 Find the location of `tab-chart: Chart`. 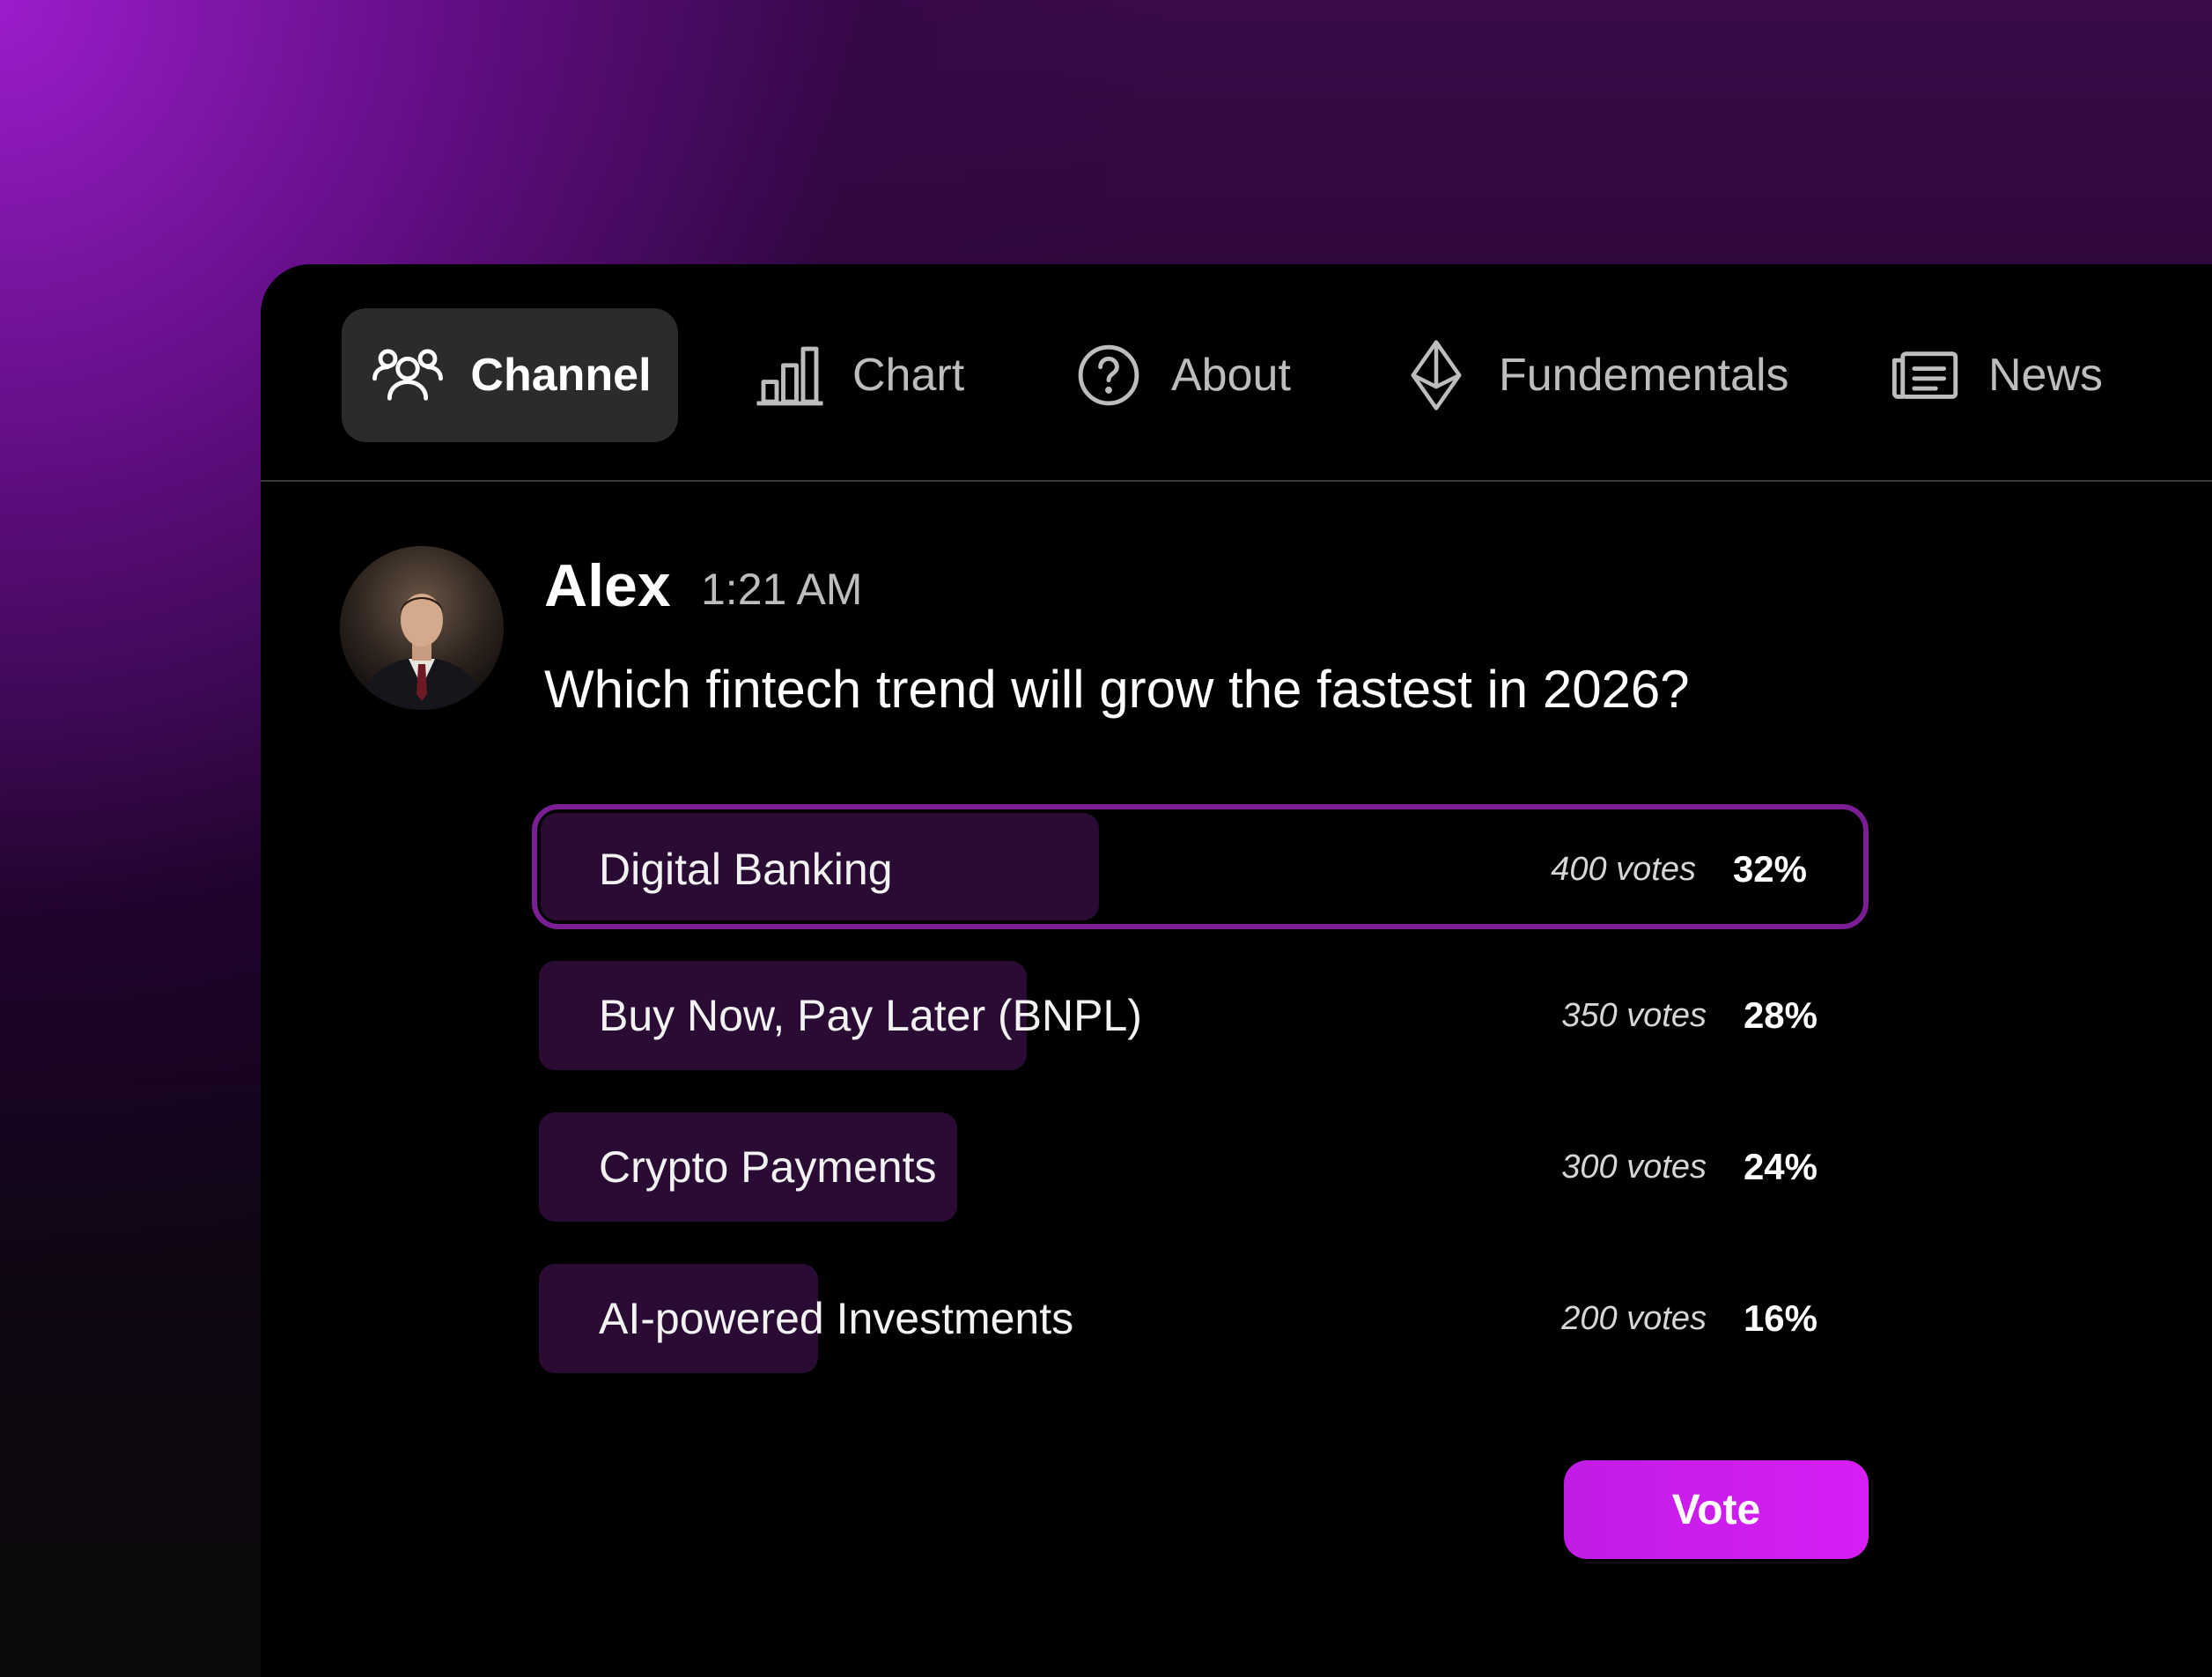

tab-chart: Chart is located at coordinates (857, 375).